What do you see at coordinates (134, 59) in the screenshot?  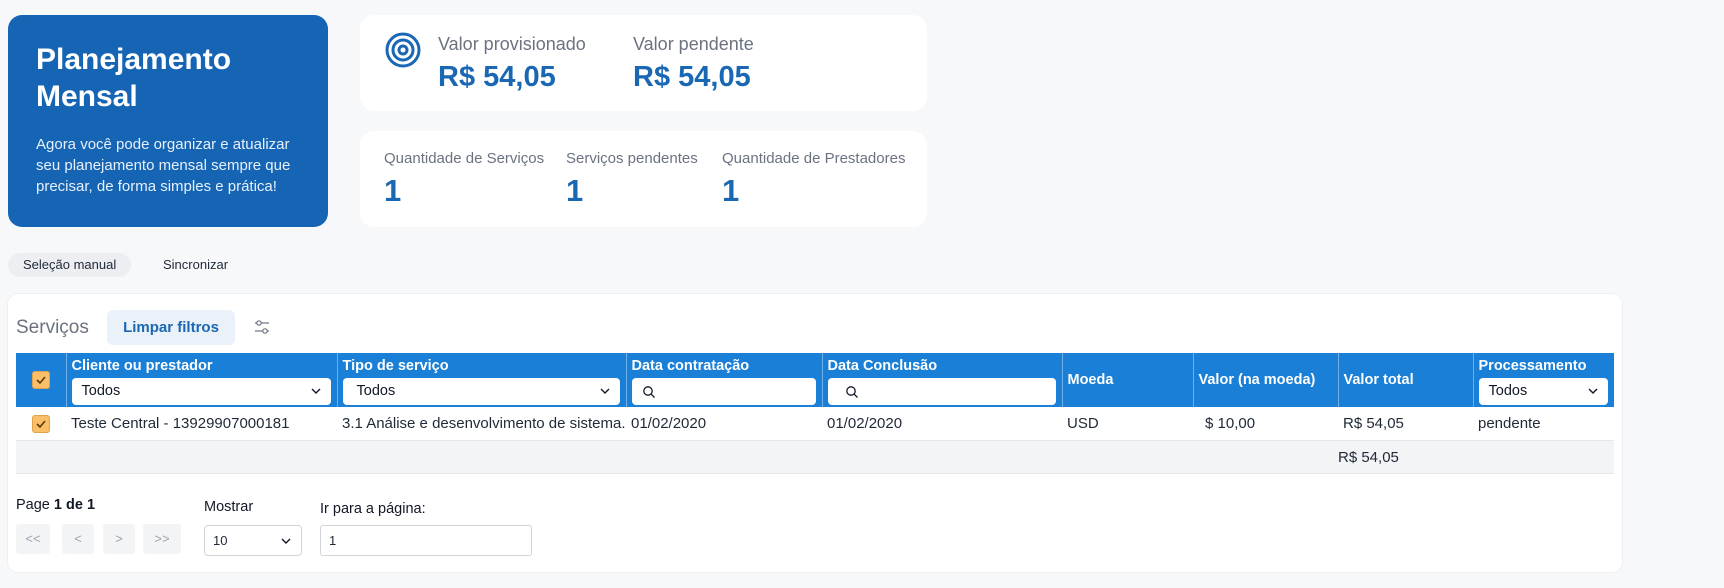 I see `hero-title-line1: Planejamento` at bounding box center [134, 59].